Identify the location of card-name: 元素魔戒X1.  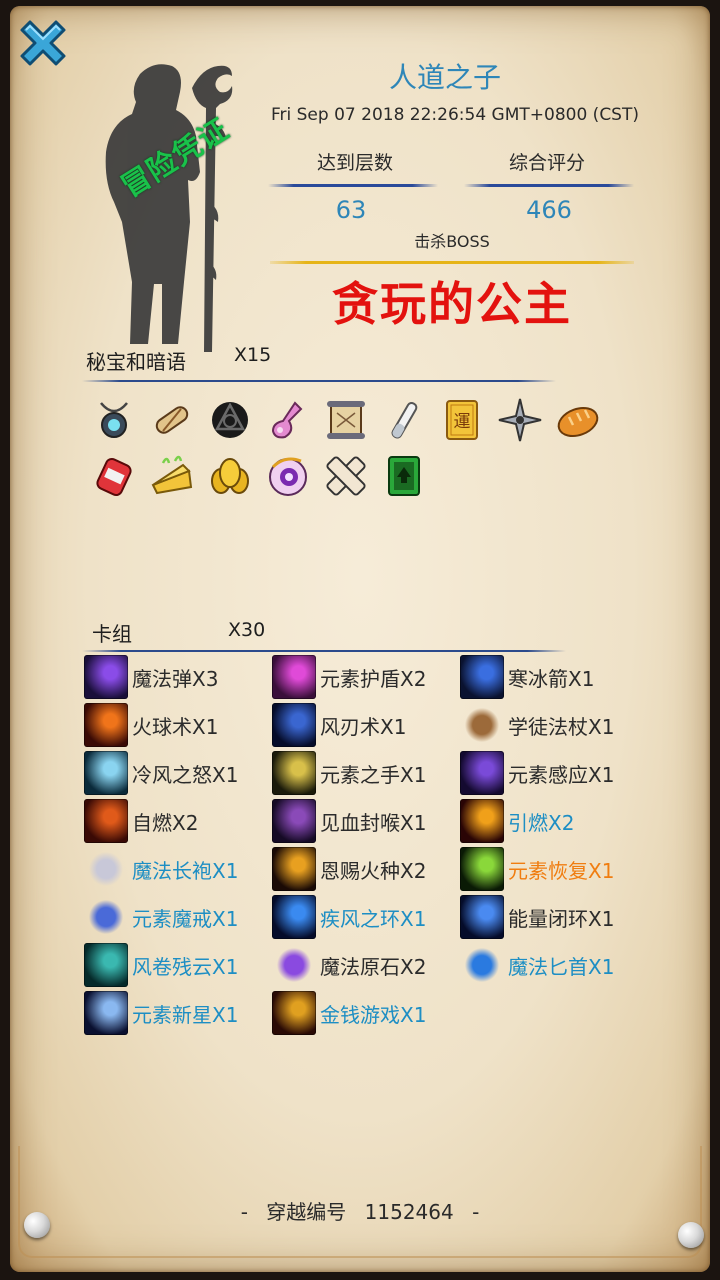
(185, 918).